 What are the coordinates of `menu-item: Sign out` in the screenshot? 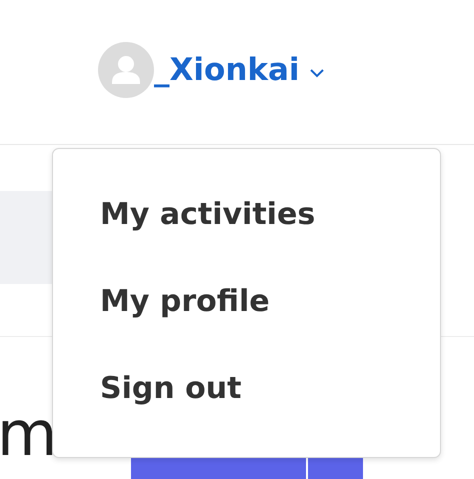 It's located at (246, 410).